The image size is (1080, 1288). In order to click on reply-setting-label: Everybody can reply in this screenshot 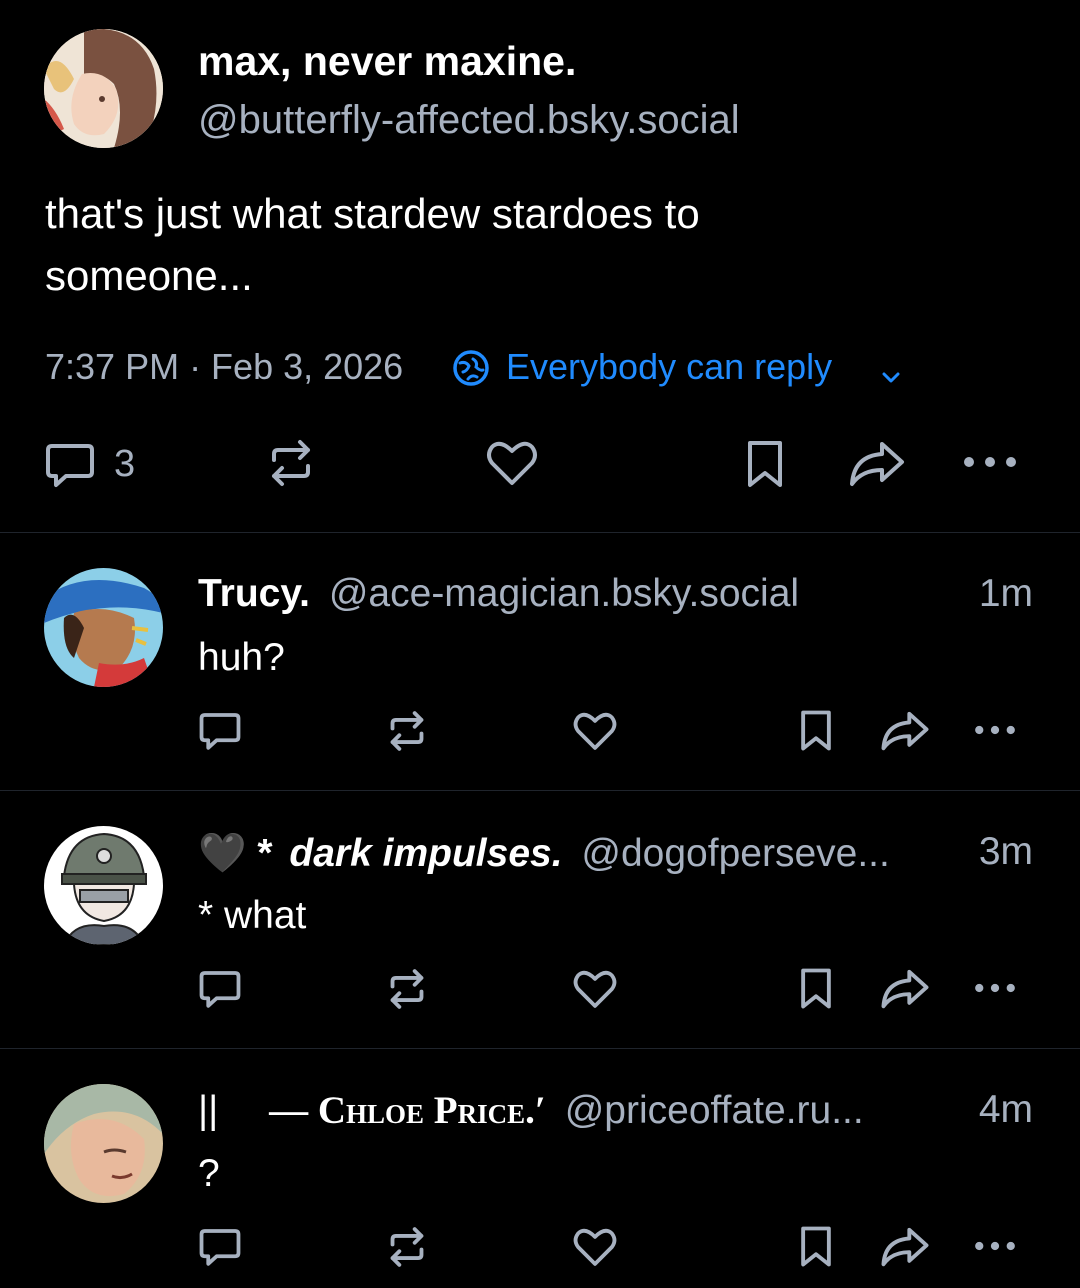, I will do `click(669, 366)`.